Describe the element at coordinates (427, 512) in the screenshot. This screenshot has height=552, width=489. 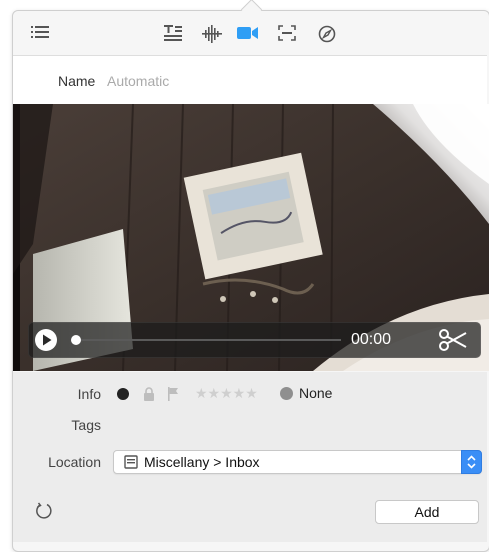
I see `add-button: Add` at that location.